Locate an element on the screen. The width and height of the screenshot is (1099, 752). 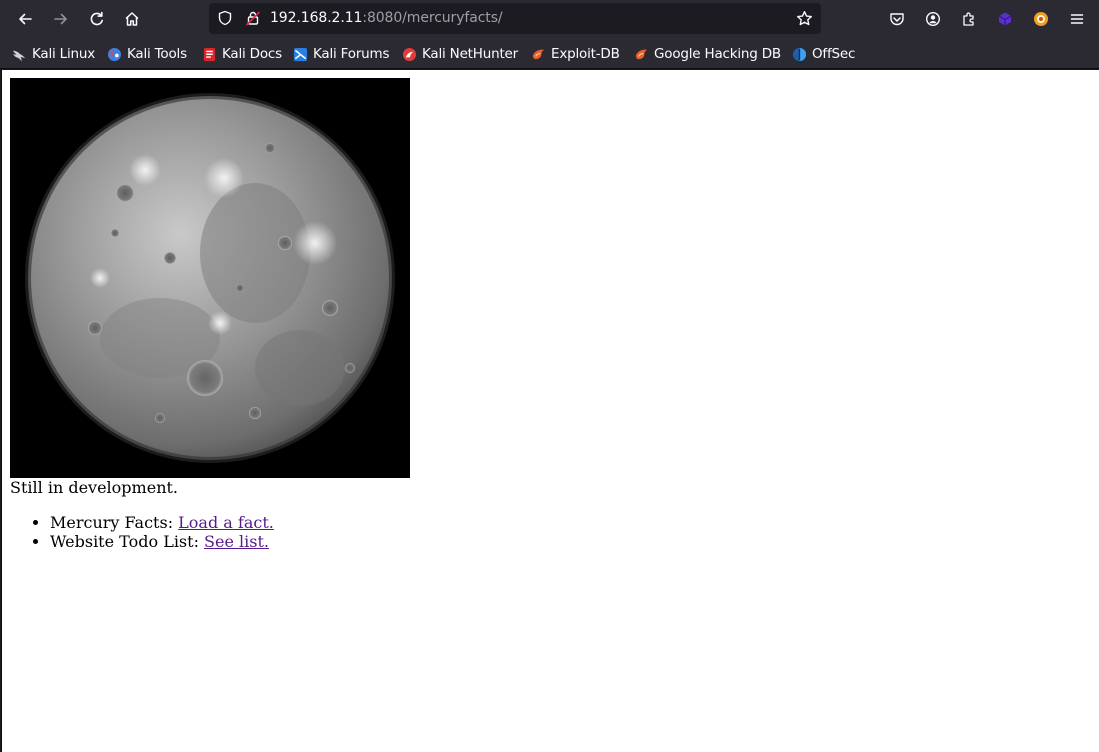
bookmark-kali-docs: Kali Docs is located at coordinates (242, 54).